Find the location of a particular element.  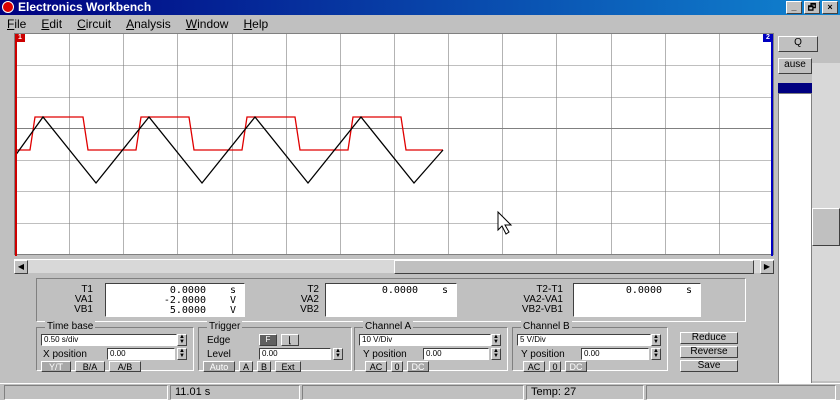

time-base-spinner: ▲ ▼ is located at coordinates (182, 340).